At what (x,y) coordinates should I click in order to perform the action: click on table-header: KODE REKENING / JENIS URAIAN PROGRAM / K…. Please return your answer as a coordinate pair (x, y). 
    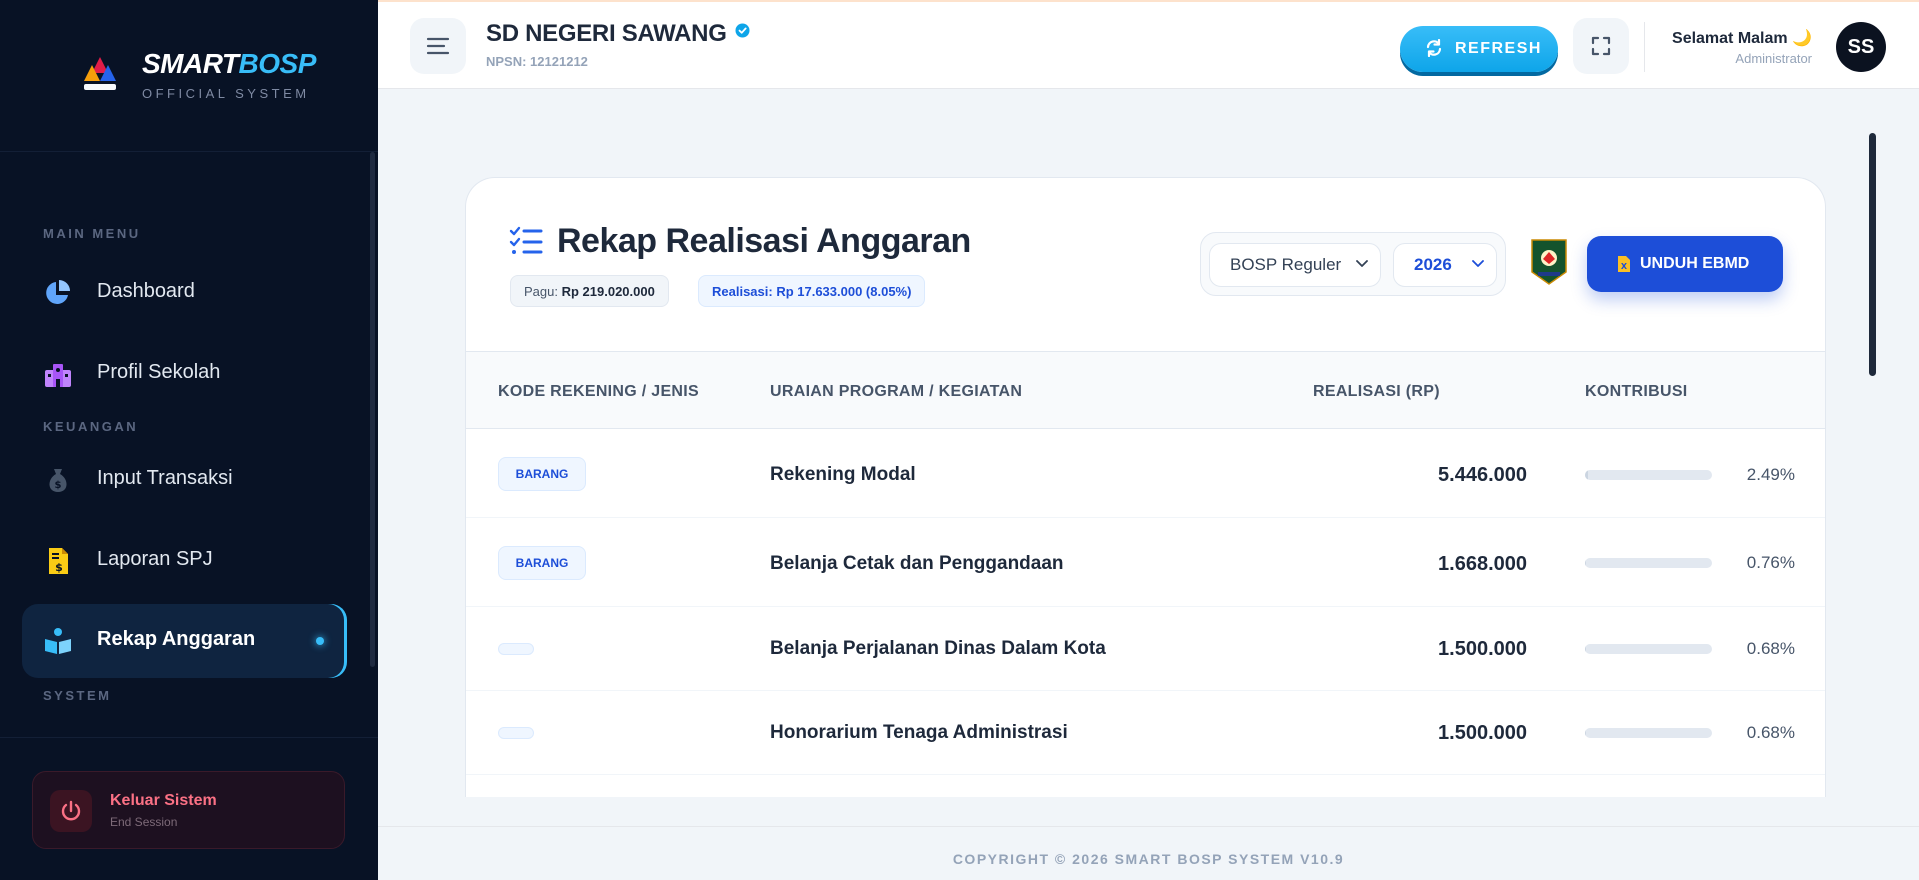
    Looking at the image, I should click on (1145, 390).